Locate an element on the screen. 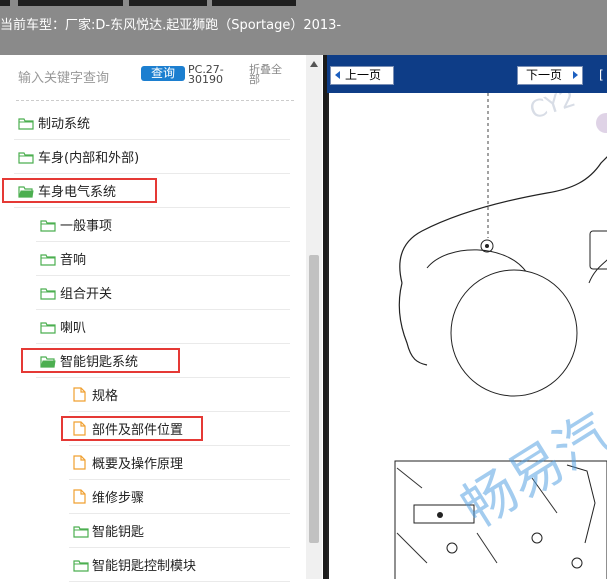  vehicle-outline-front is located at coordinates (413, 324).